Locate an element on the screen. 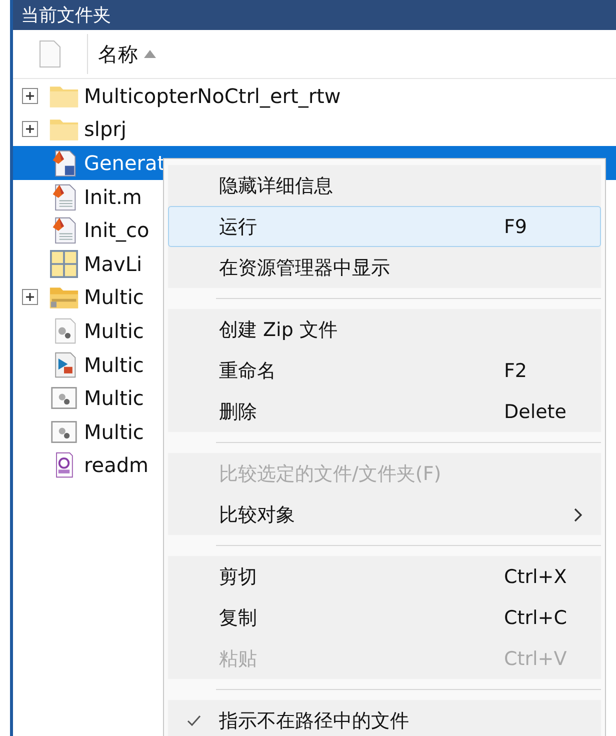 The width and height of the screenshot is (616, 736). file-name: MavLi is located at coordinates (113, 264).